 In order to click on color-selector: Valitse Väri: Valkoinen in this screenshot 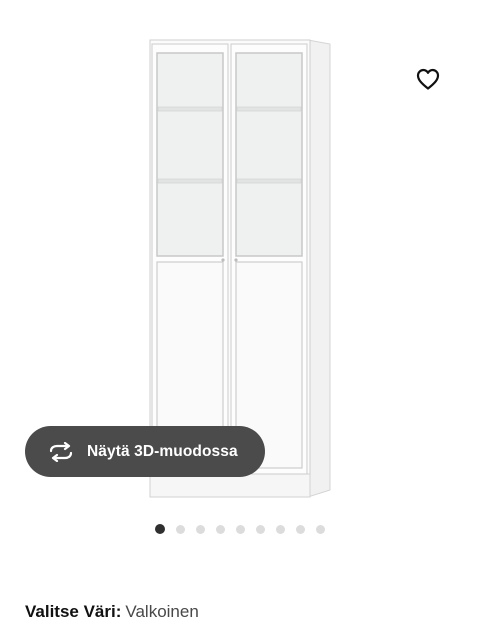, I will do `click(112, 612)`.